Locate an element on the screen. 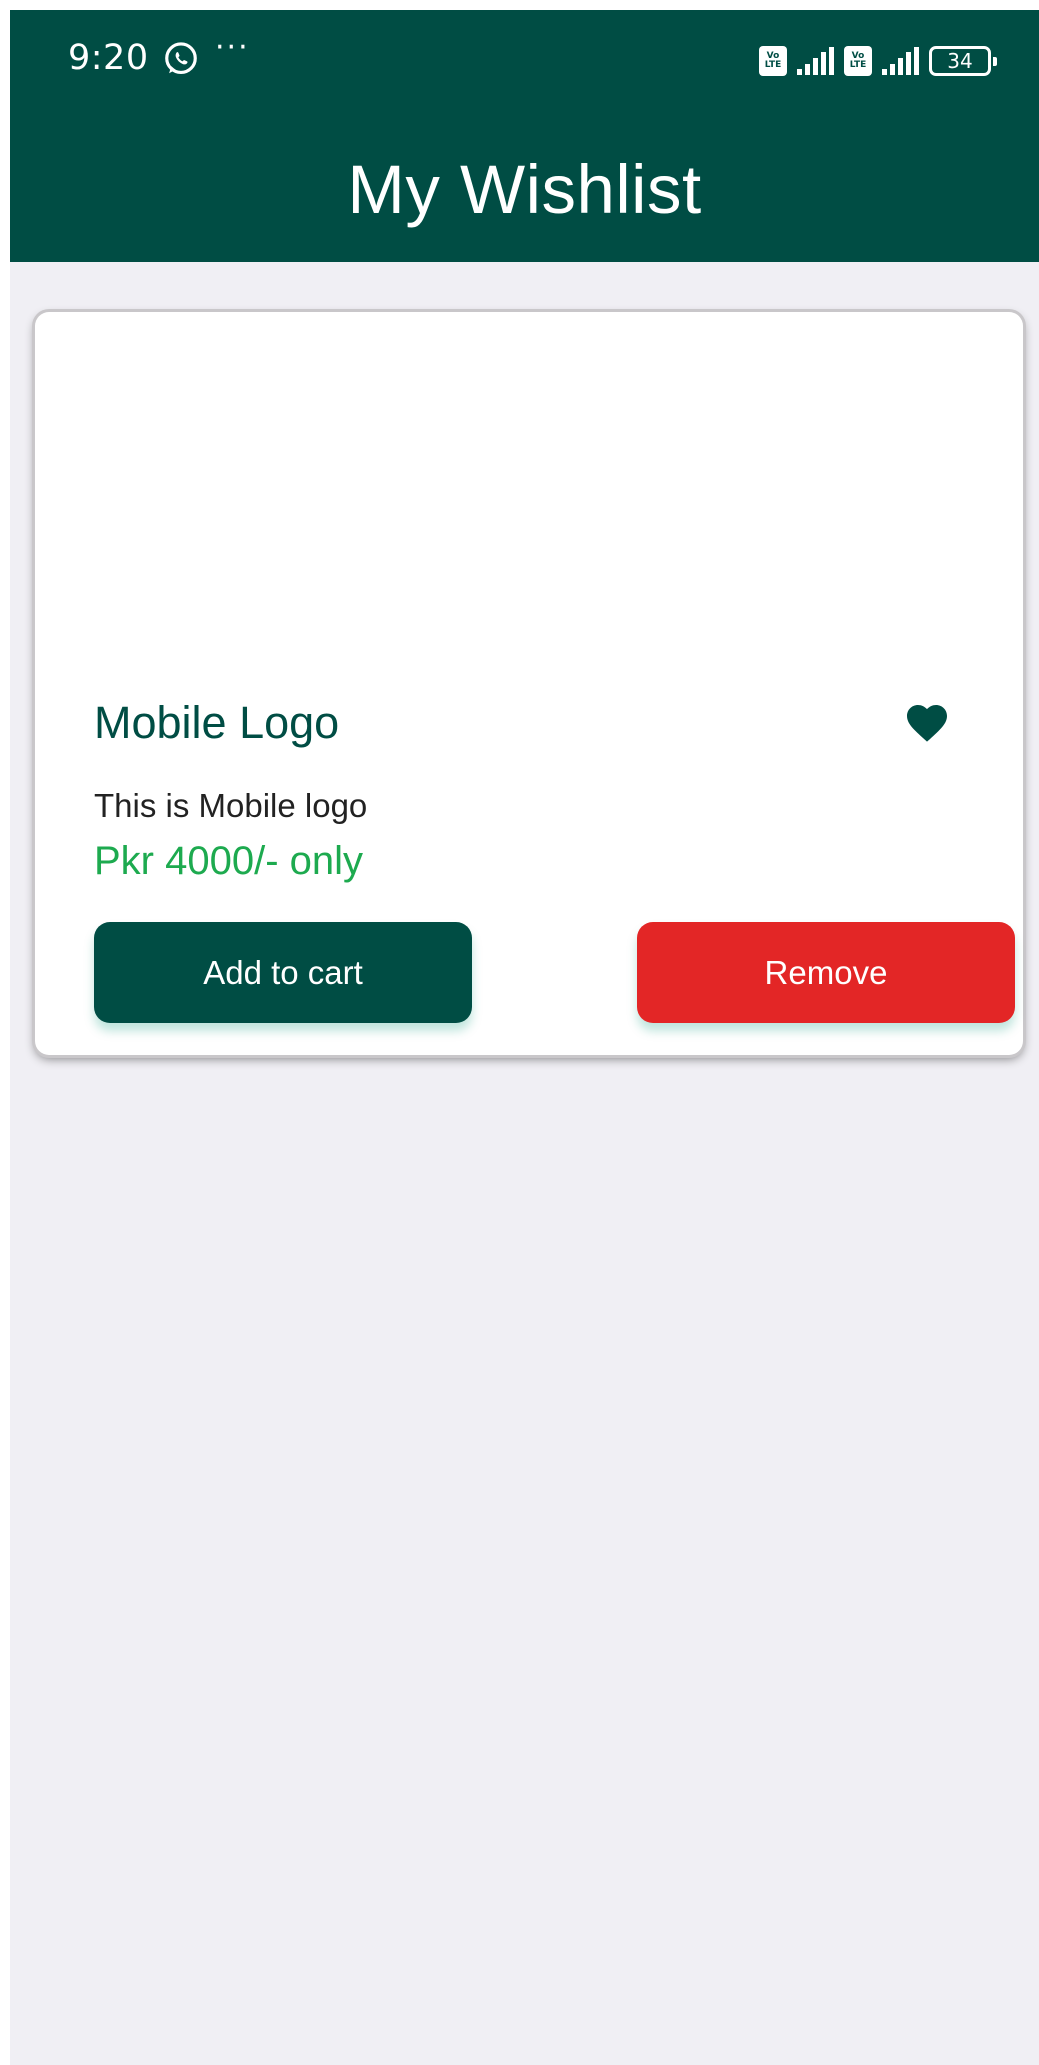 The image size is (1039, 2065). product-name: Mobile Logo is located at coordinates (217, 722).